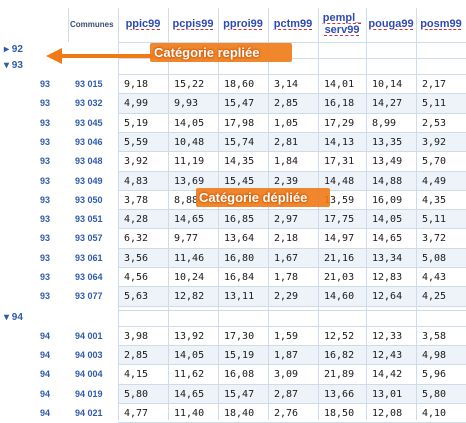 This screenshot has width=466, height=423. What do you see at coordinates (193, 24) in the screenshot?
I see `column-header-pcpis99: pcpis99` at bounding box center [193, 24].